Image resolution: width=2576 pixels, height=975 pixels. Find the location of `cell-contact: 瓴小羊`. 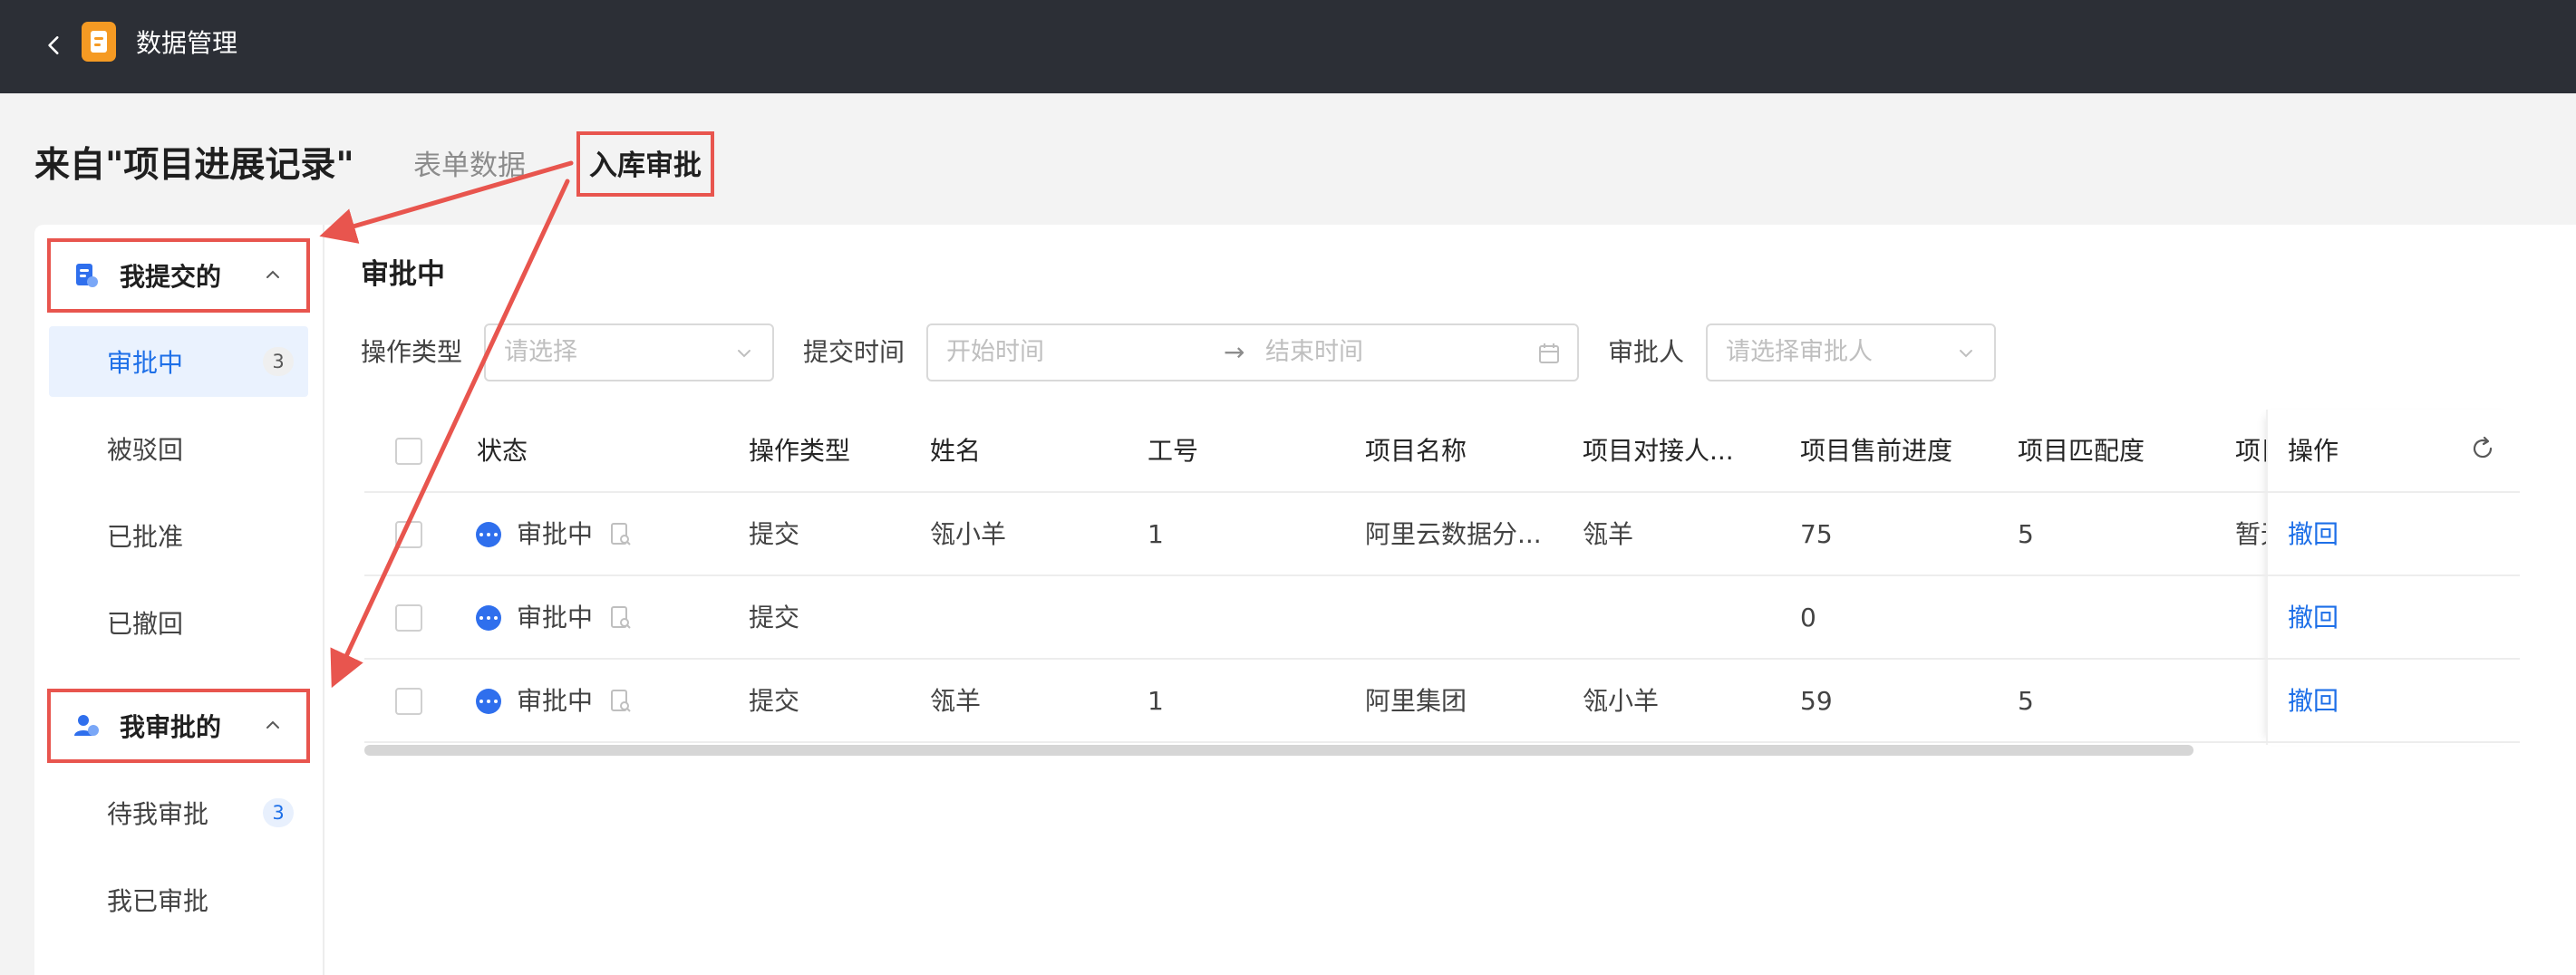

cell-contact: 瓴小羊 is located at coordinates (1621, 701).